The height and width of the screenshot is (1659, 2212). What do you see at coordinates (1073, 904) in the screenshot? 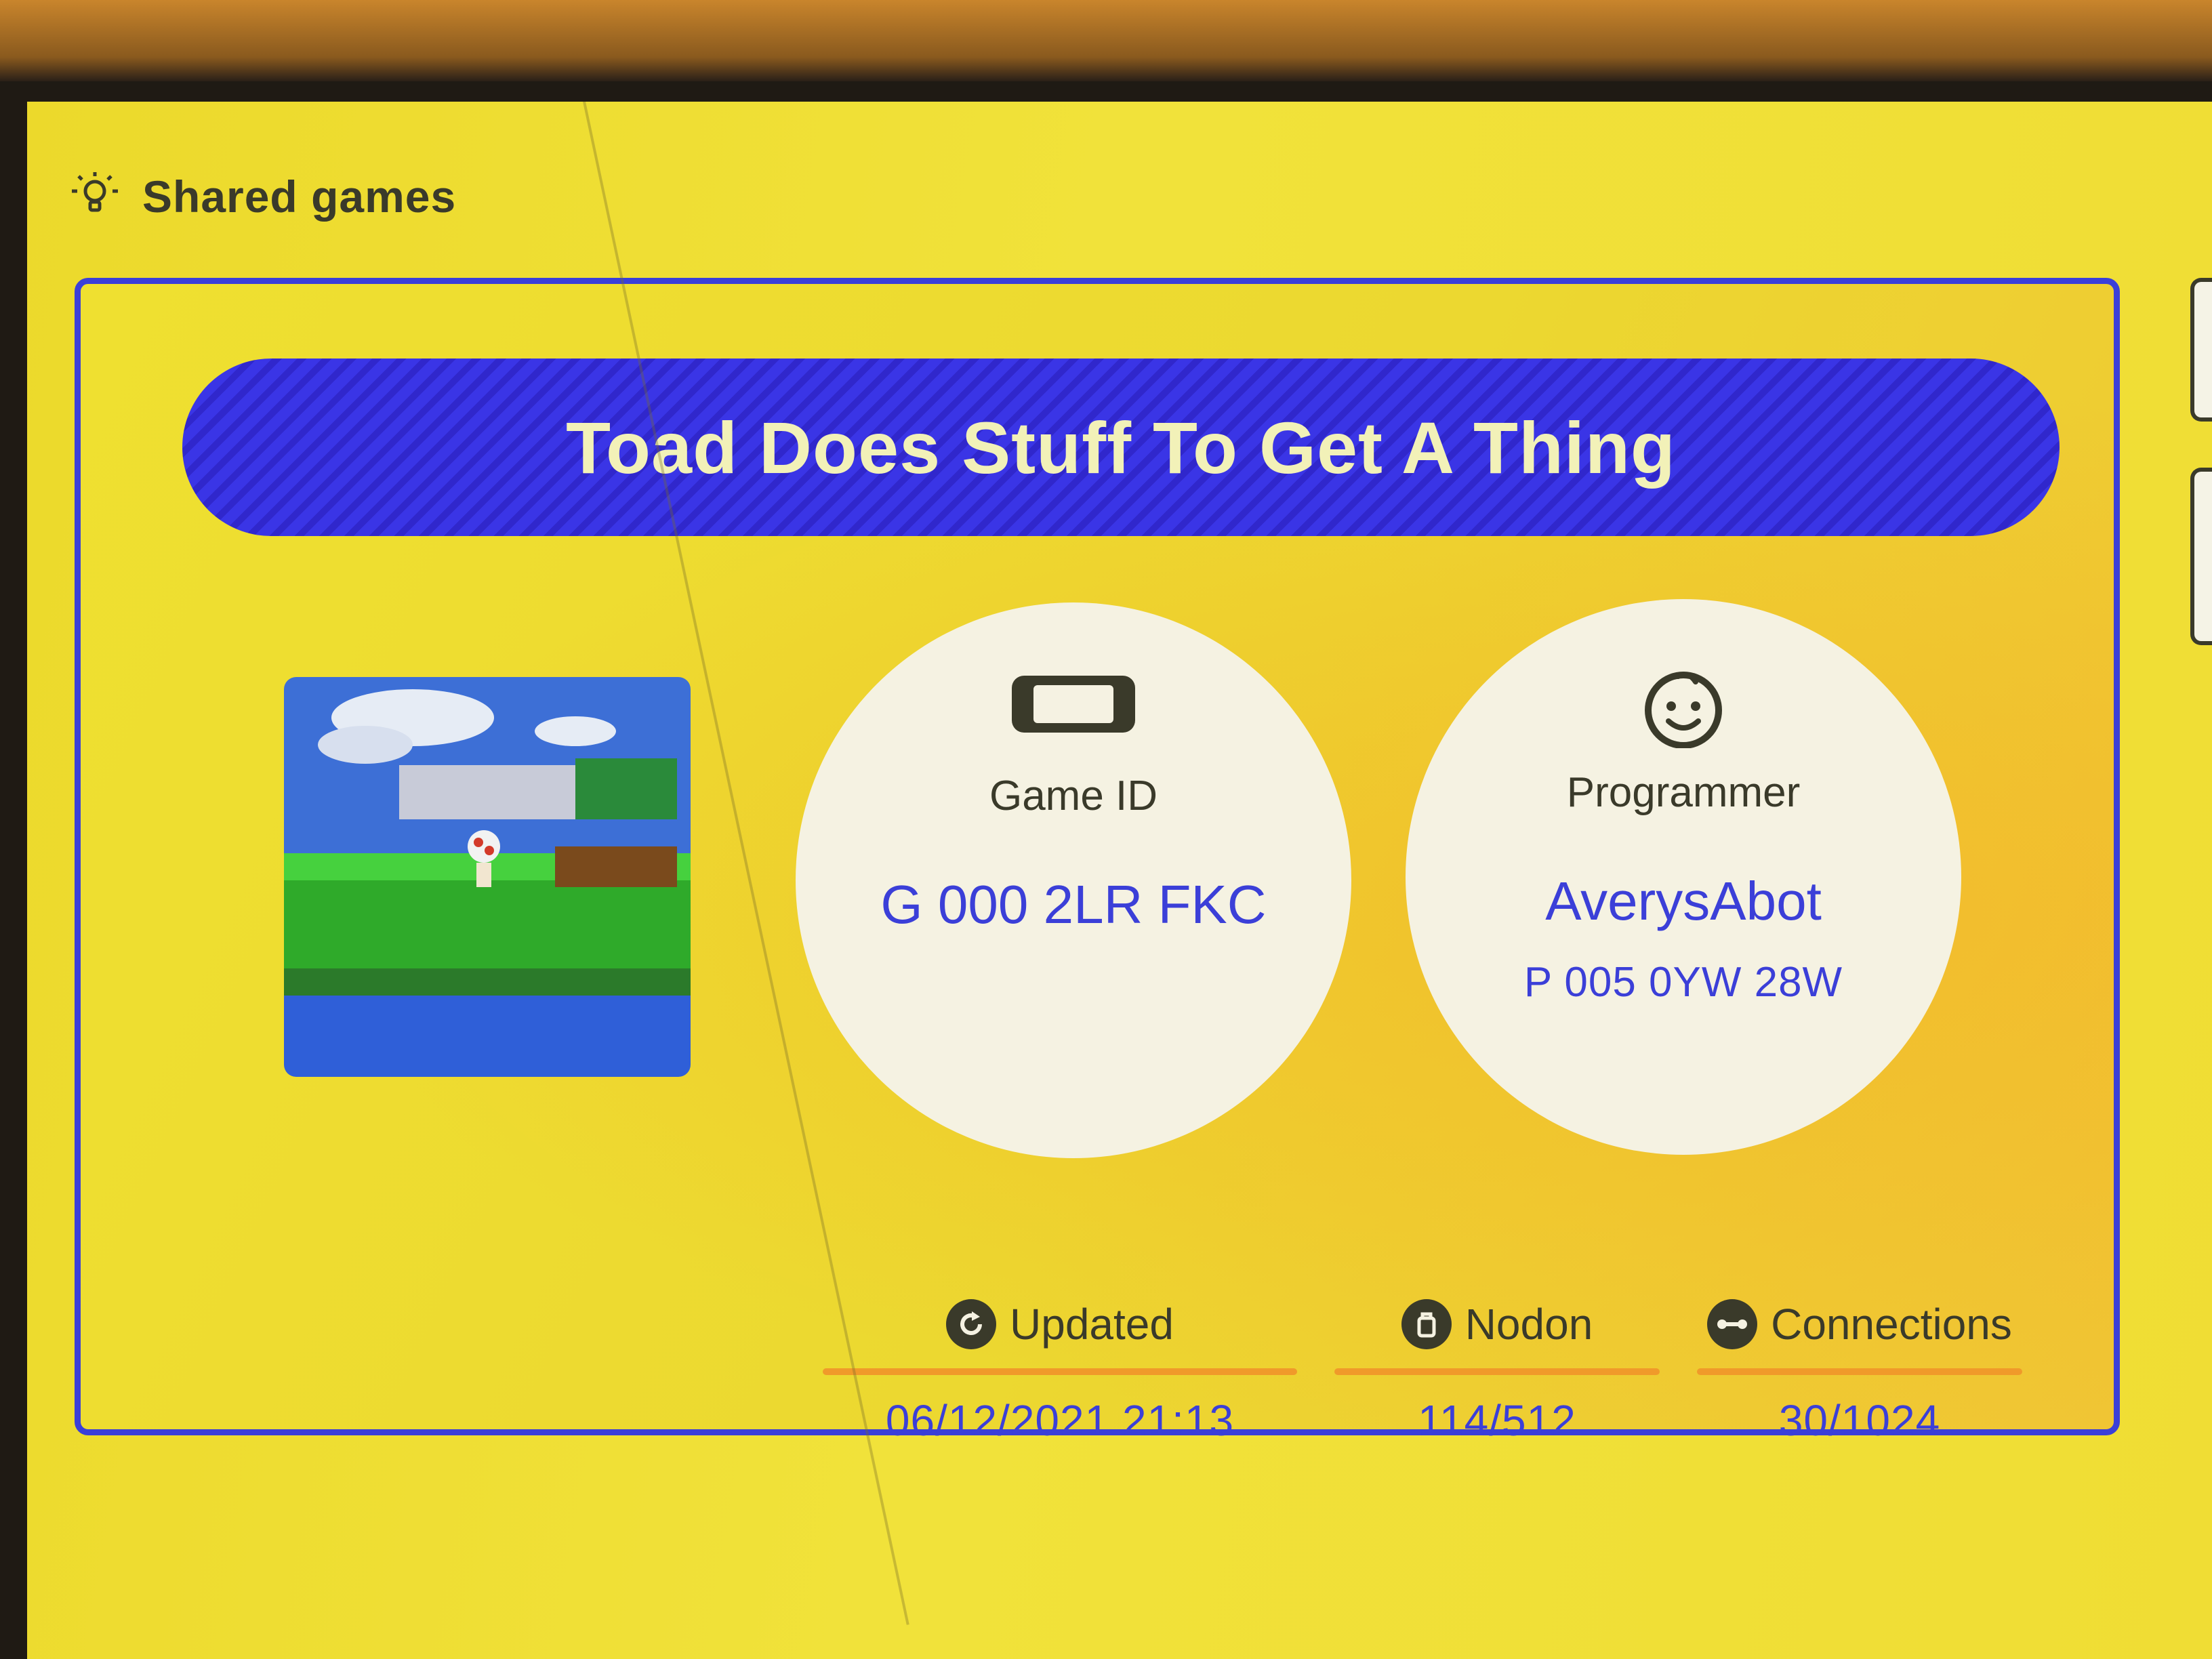
I see `game-id-value: G 000 2LR FKC` at bounding box center [1073, 904].